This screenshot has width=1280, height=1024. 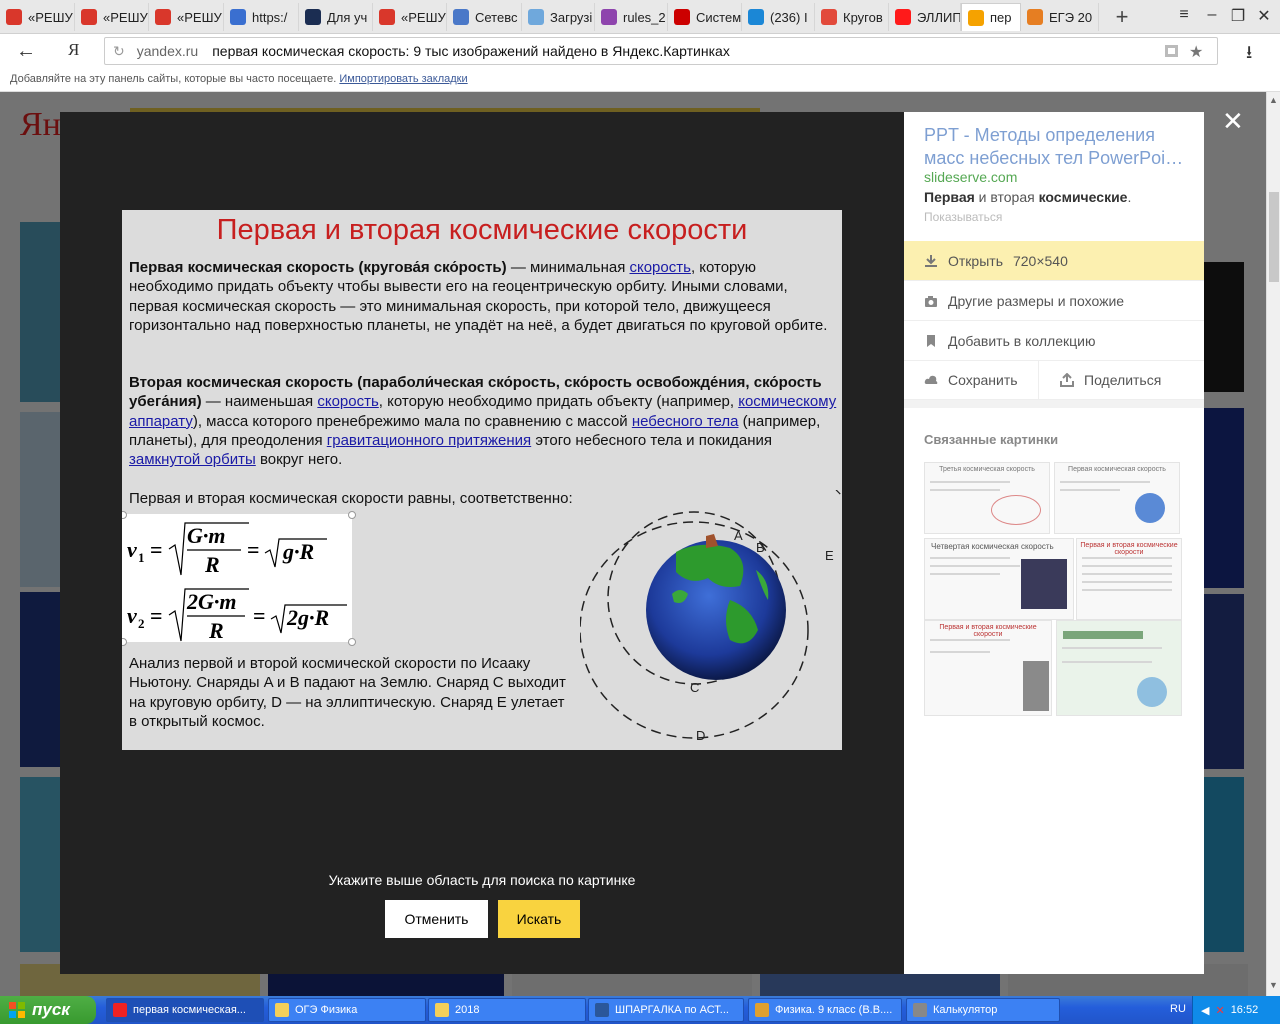 What do you see at coordinates (1110, 380) in the screenshot?
I see `share-button: Поделиться` at bounding box center [1110, 380].